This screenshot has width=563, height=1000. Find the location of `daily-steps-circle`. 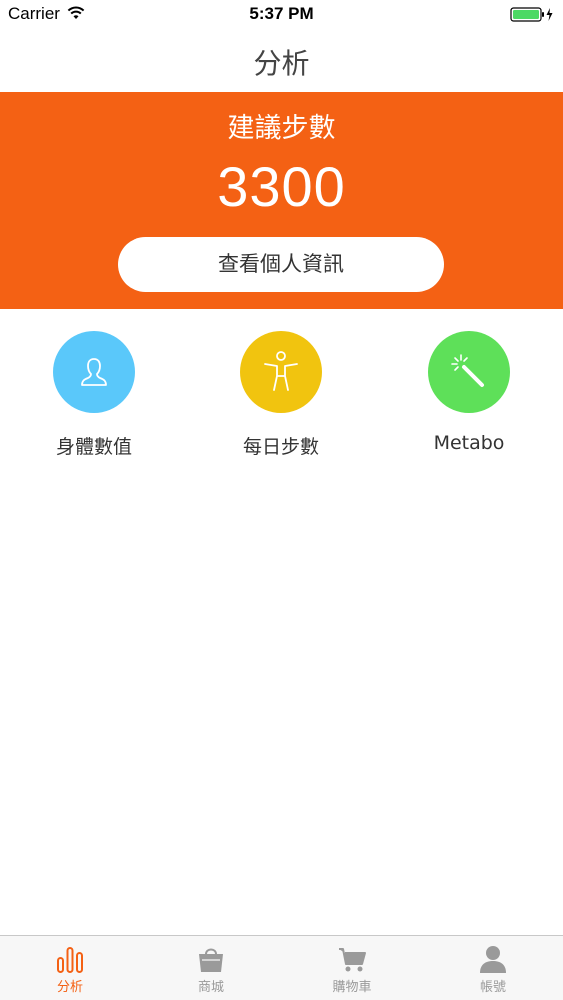

daily-steps-circle is located at coordinates (281, 372).